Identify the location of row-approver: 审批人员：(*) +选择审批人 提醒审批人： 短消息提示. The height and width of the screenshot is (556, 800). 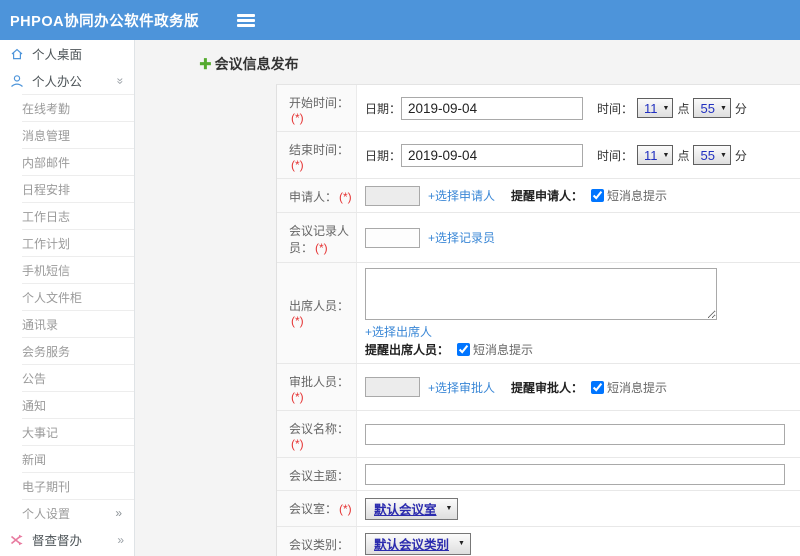
(538, 387).